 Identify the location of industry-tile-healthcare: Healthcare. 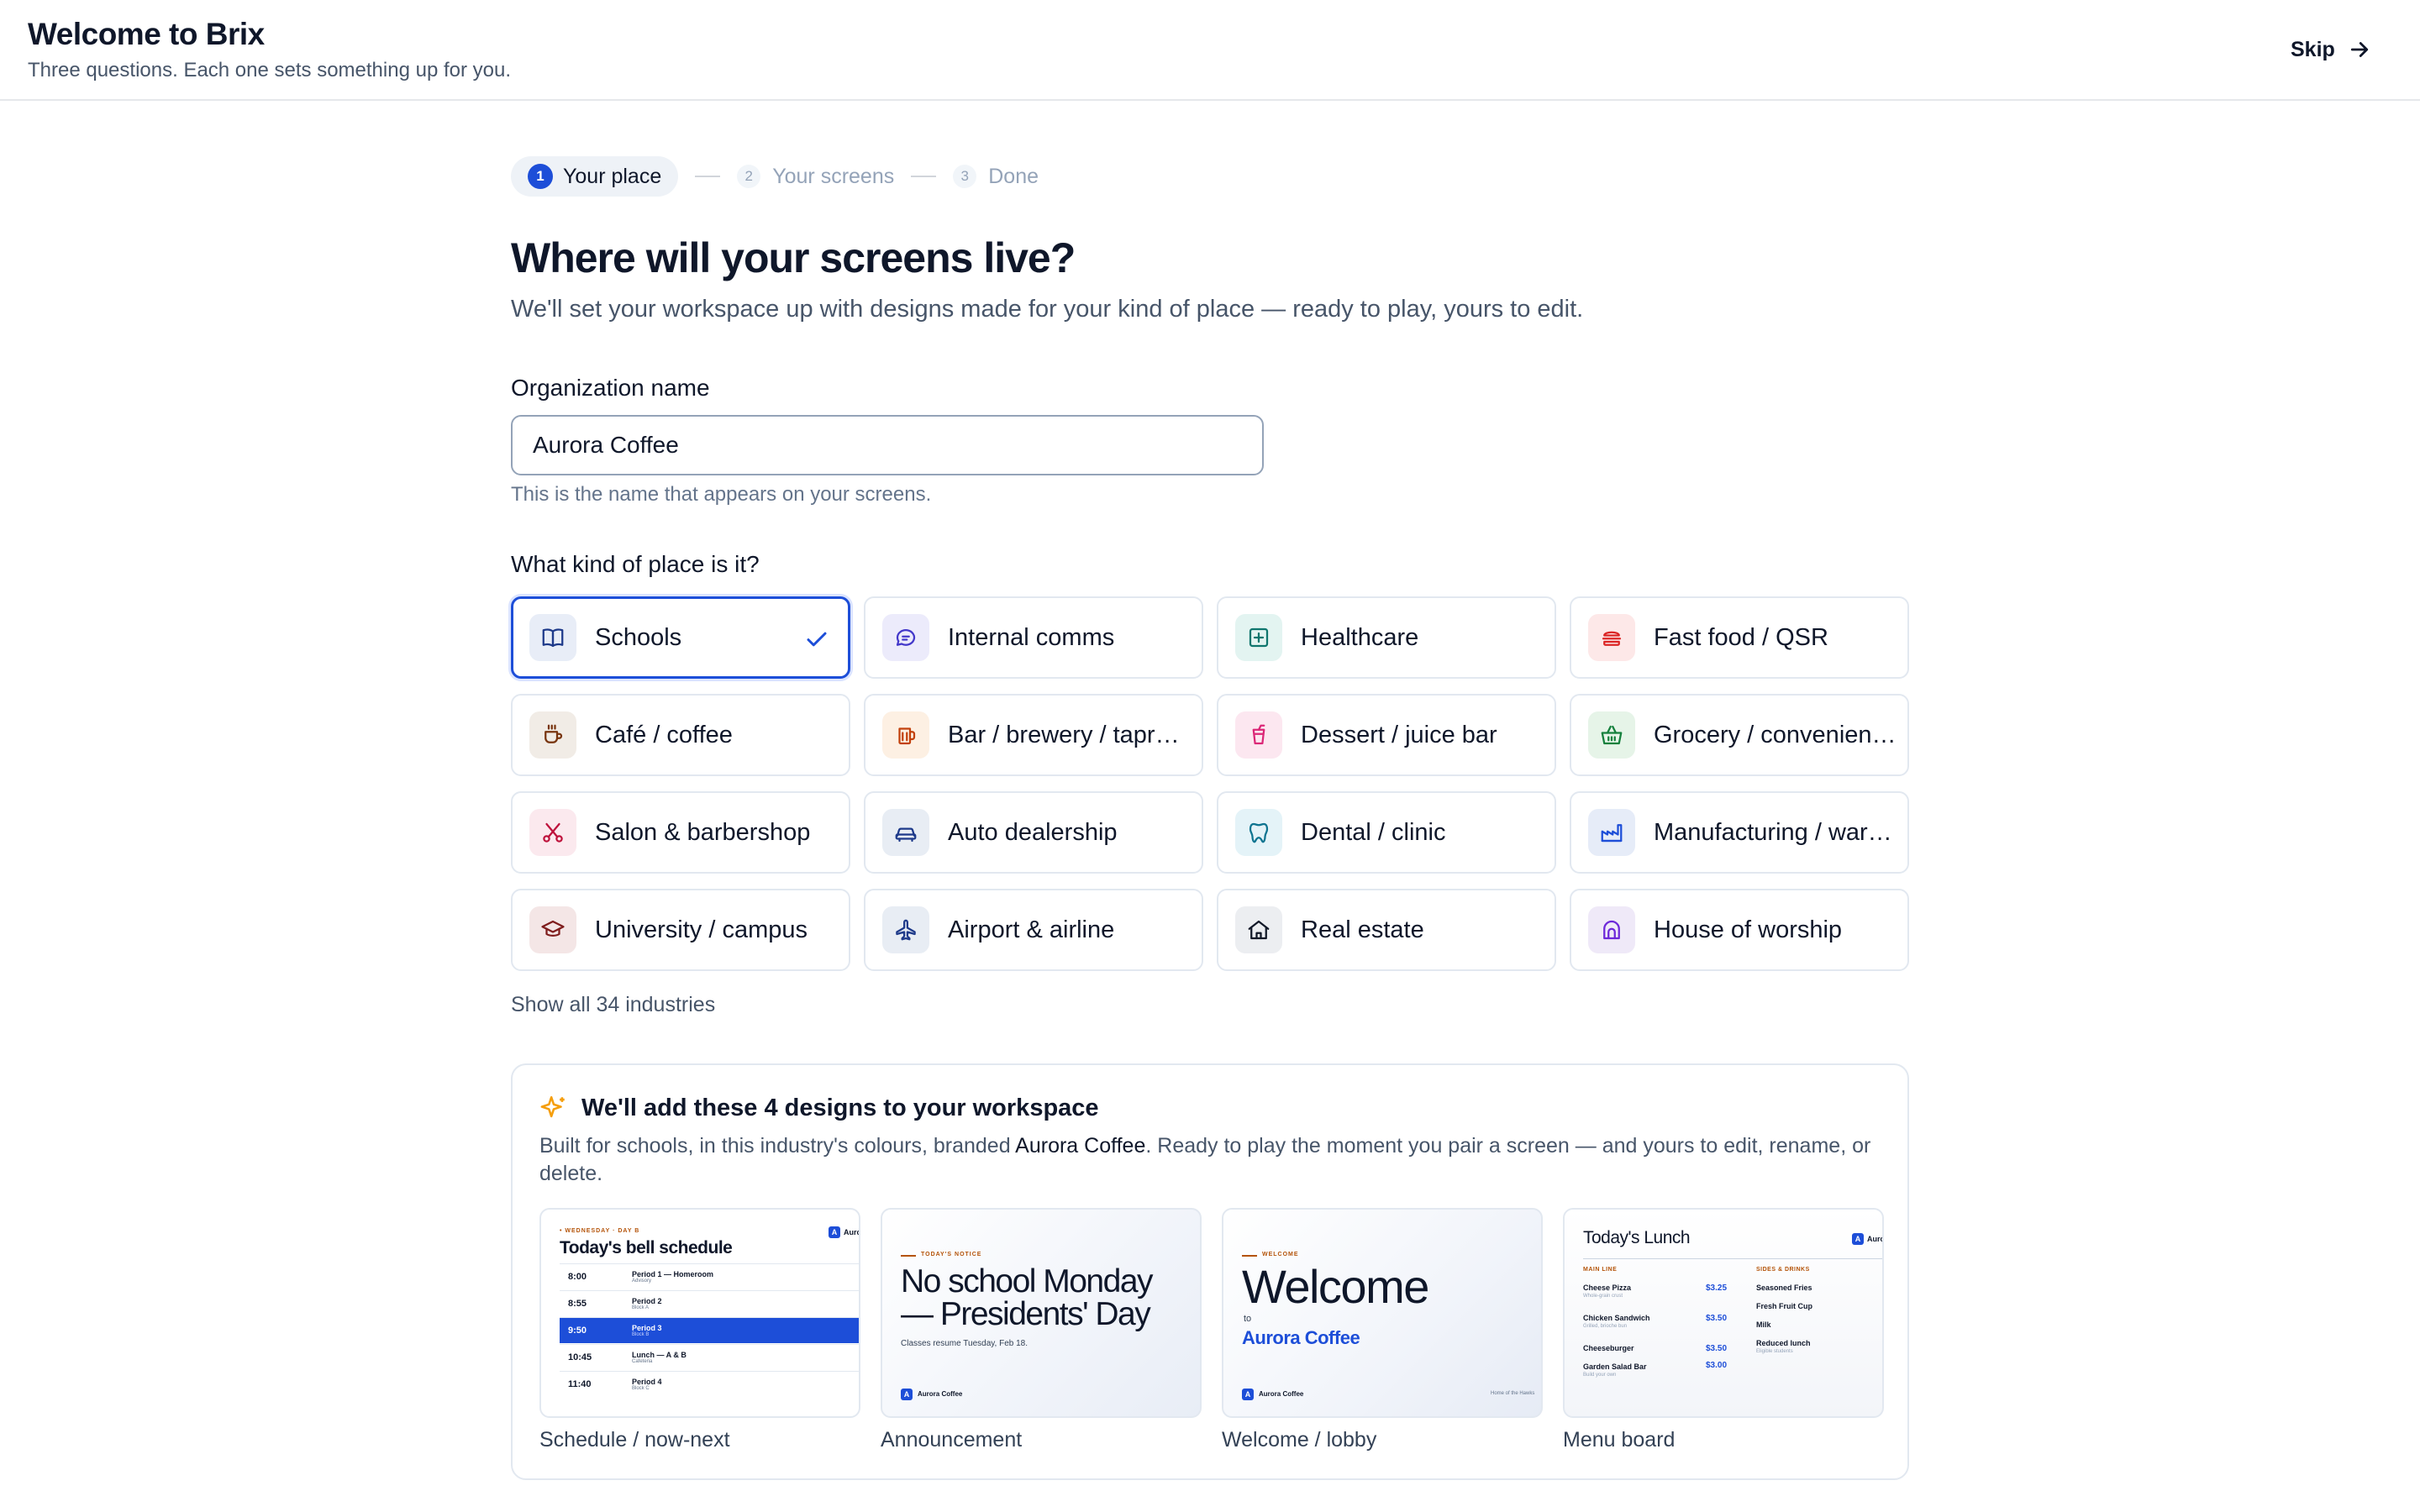
(1386, 637).